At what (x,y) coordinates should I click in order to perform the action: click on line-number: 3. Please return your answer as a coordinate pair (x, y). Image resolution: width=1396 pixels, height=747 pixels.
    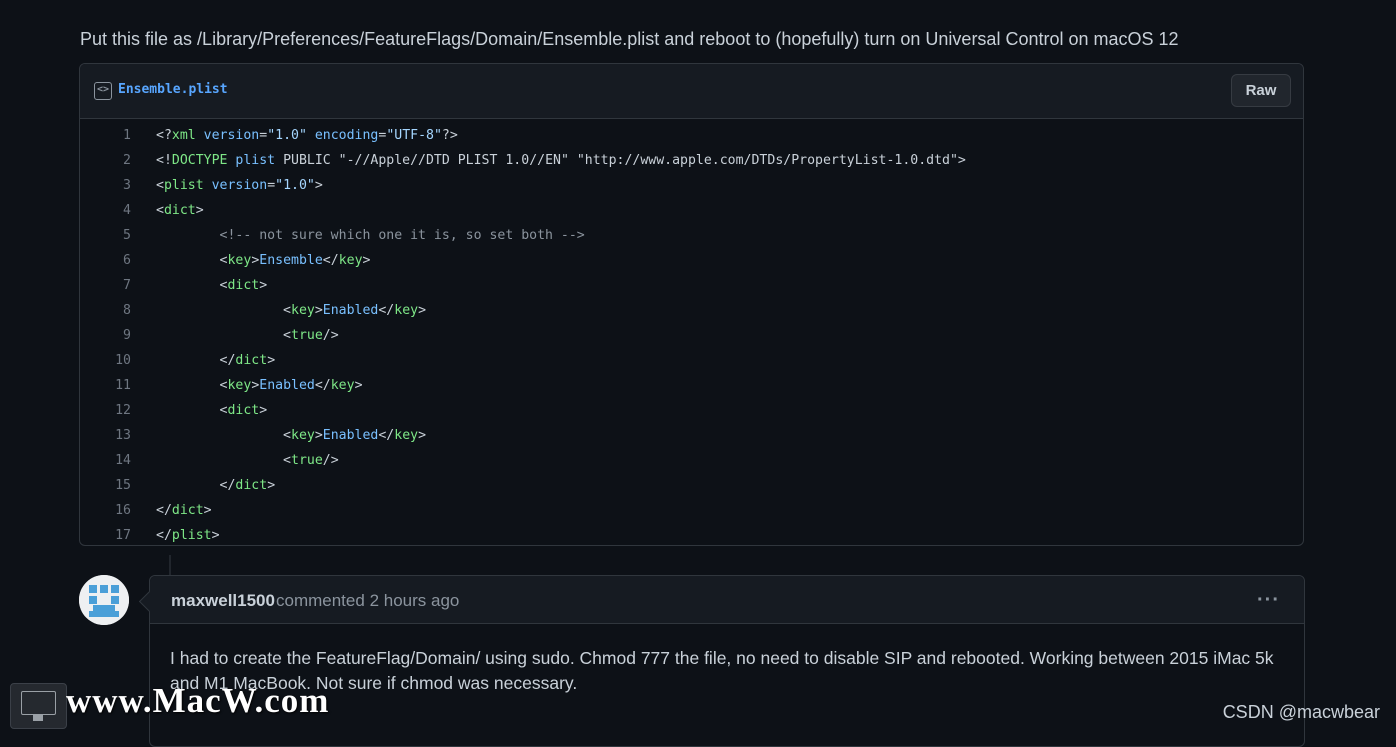
    Looking at the image, I should click on (118, 185).